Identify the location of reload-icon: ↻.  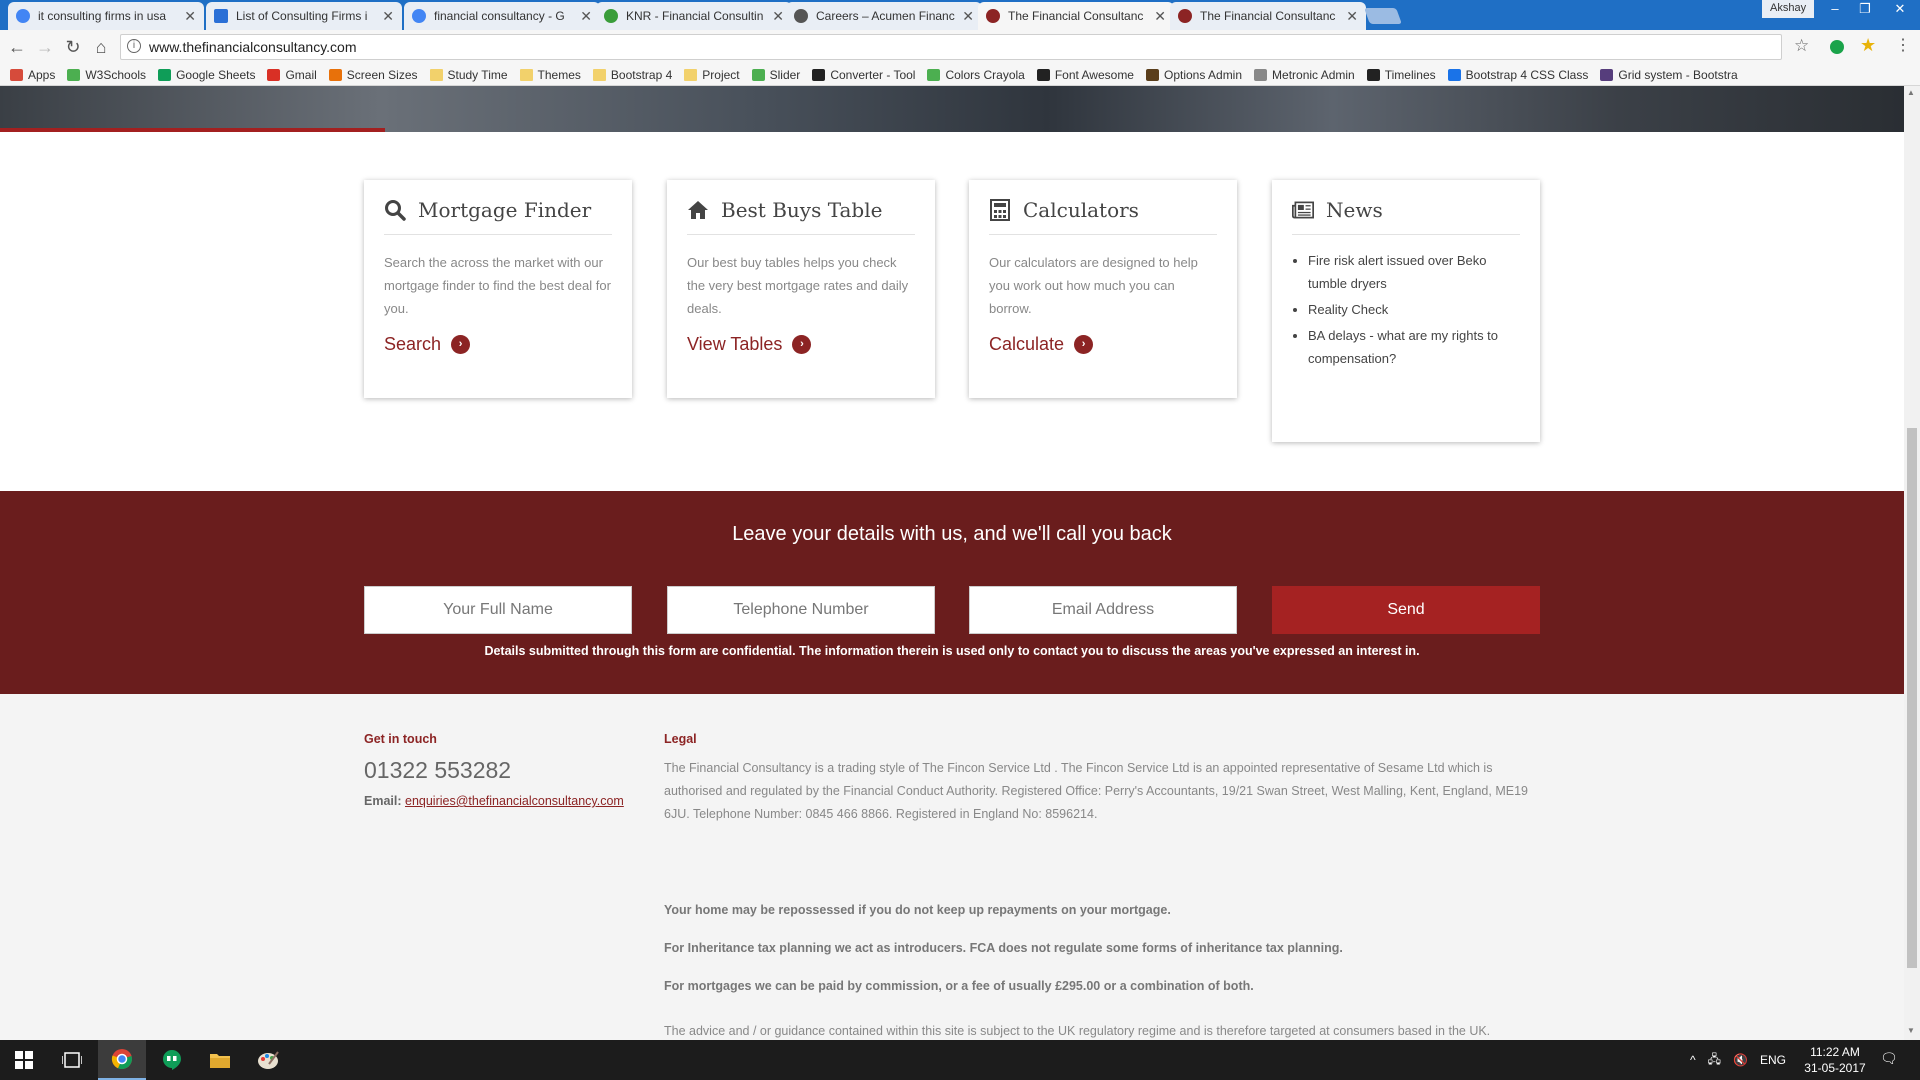
(73, 48).